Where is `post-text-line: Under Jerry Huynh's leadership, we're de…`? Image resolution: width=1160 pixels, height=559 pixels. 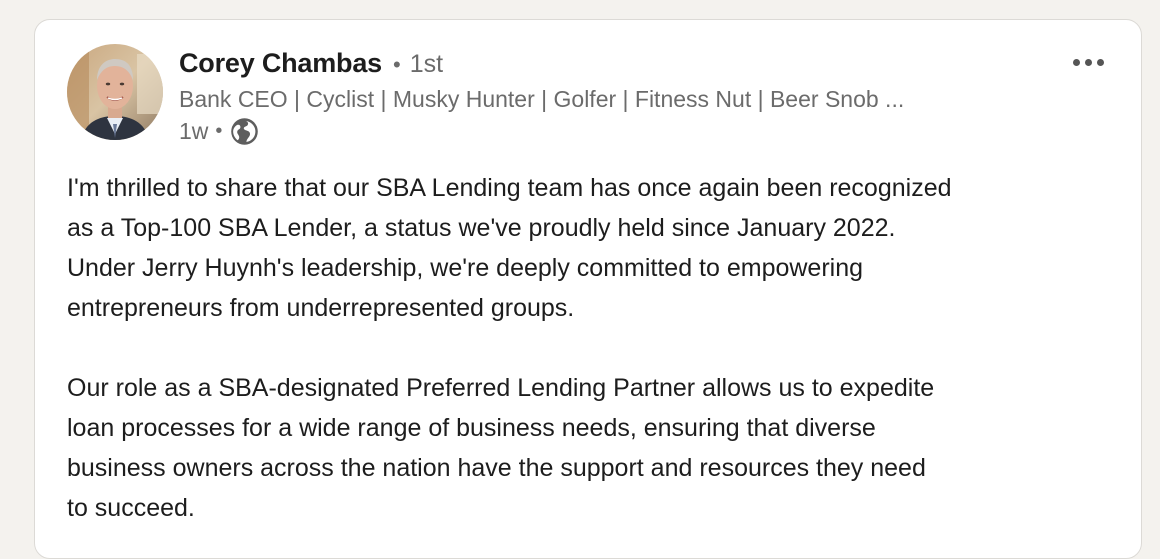
post-text-line: Under Jerry Huynh's leadership, we're de… is located at coordinates (465, 268).